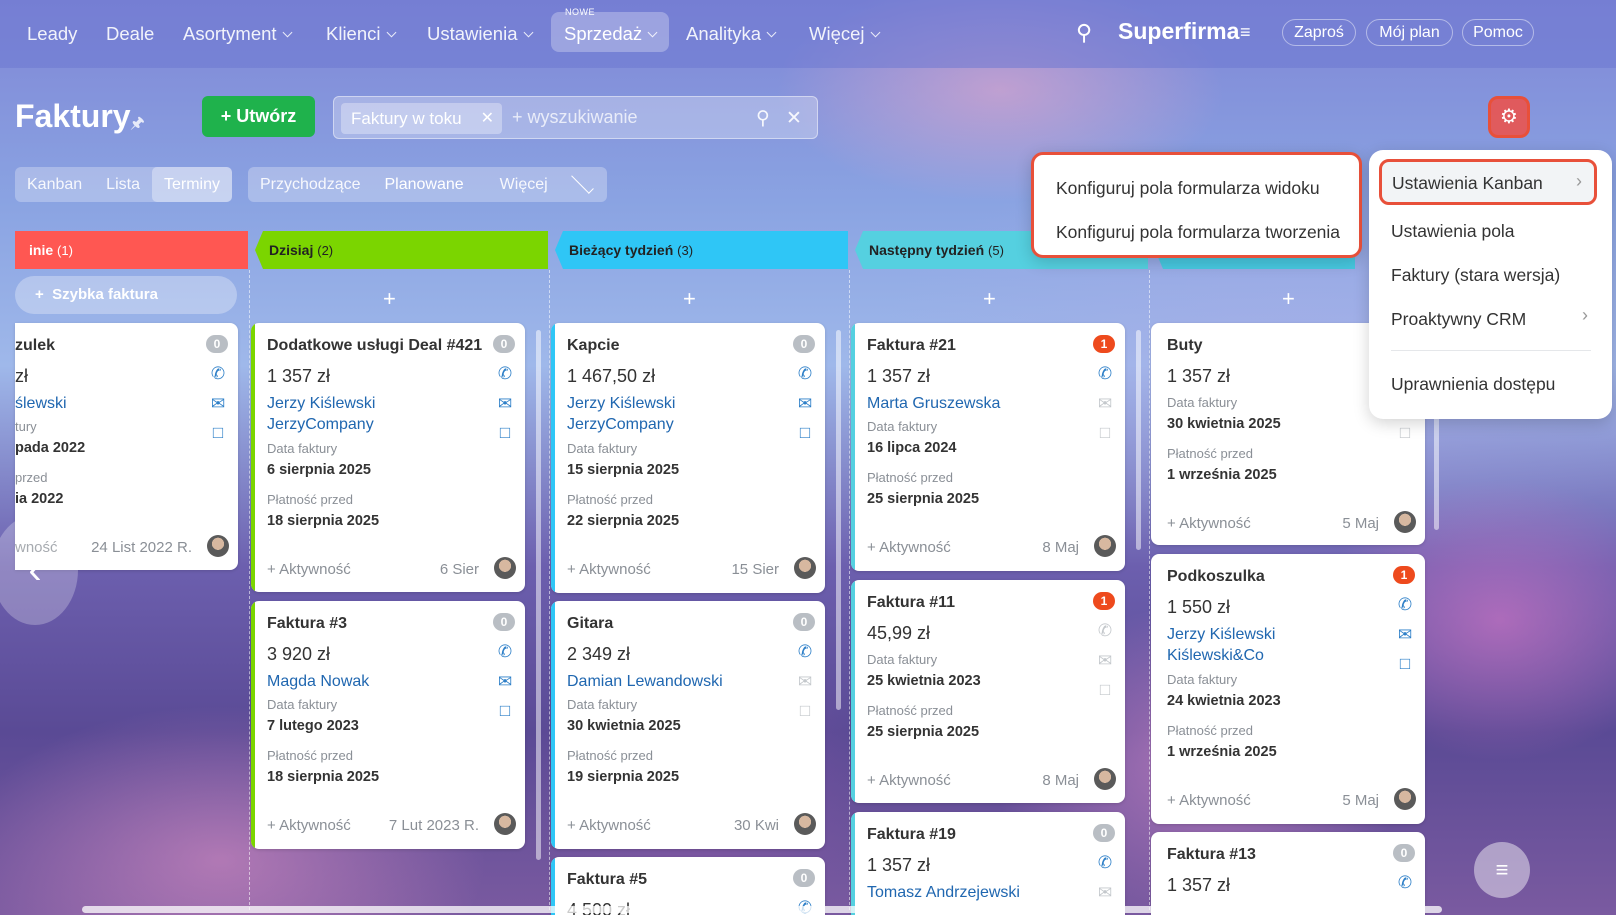 Image resolution: width=1616 pixels, height=915 pixels. I want to click on tab-kanban: Kanban, so click(54, 184).